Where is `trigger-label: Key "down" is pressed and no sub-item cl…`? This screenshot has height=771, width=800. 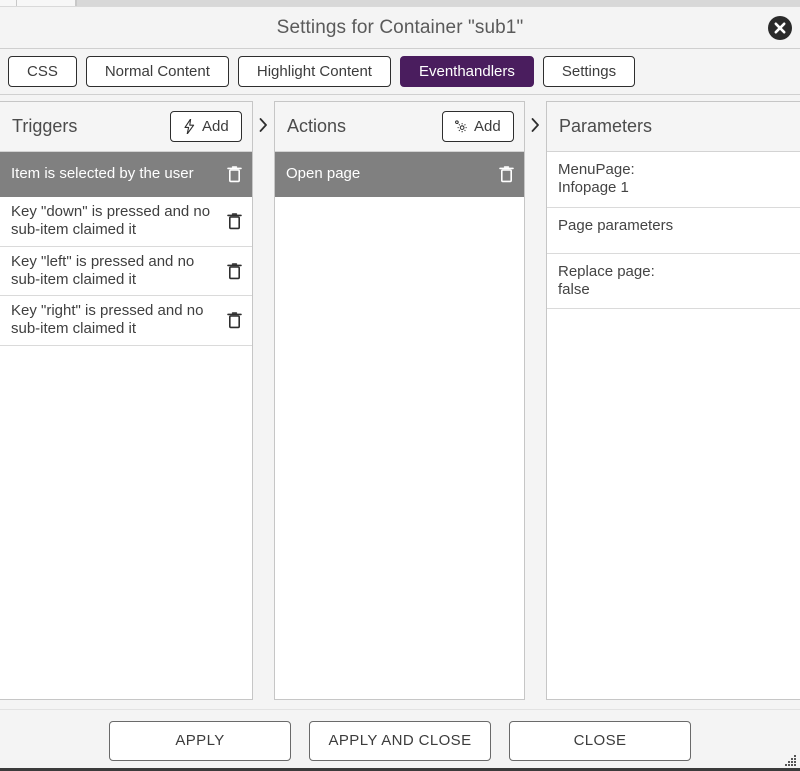
trigger-label: Key "down" is pressed and no sub-item cl… is located at coordinates (111, 221).